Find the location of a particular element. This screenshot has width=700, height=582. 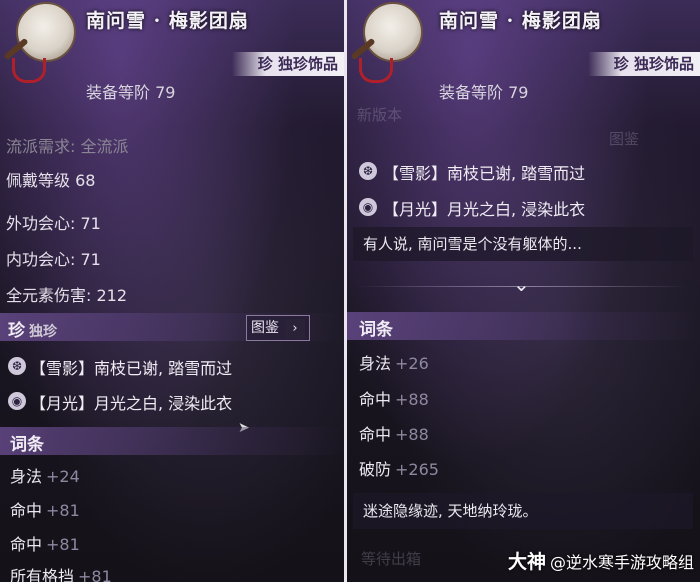

school-requirement: 流派需求: 全流派 is located at coordinates (67, 146).